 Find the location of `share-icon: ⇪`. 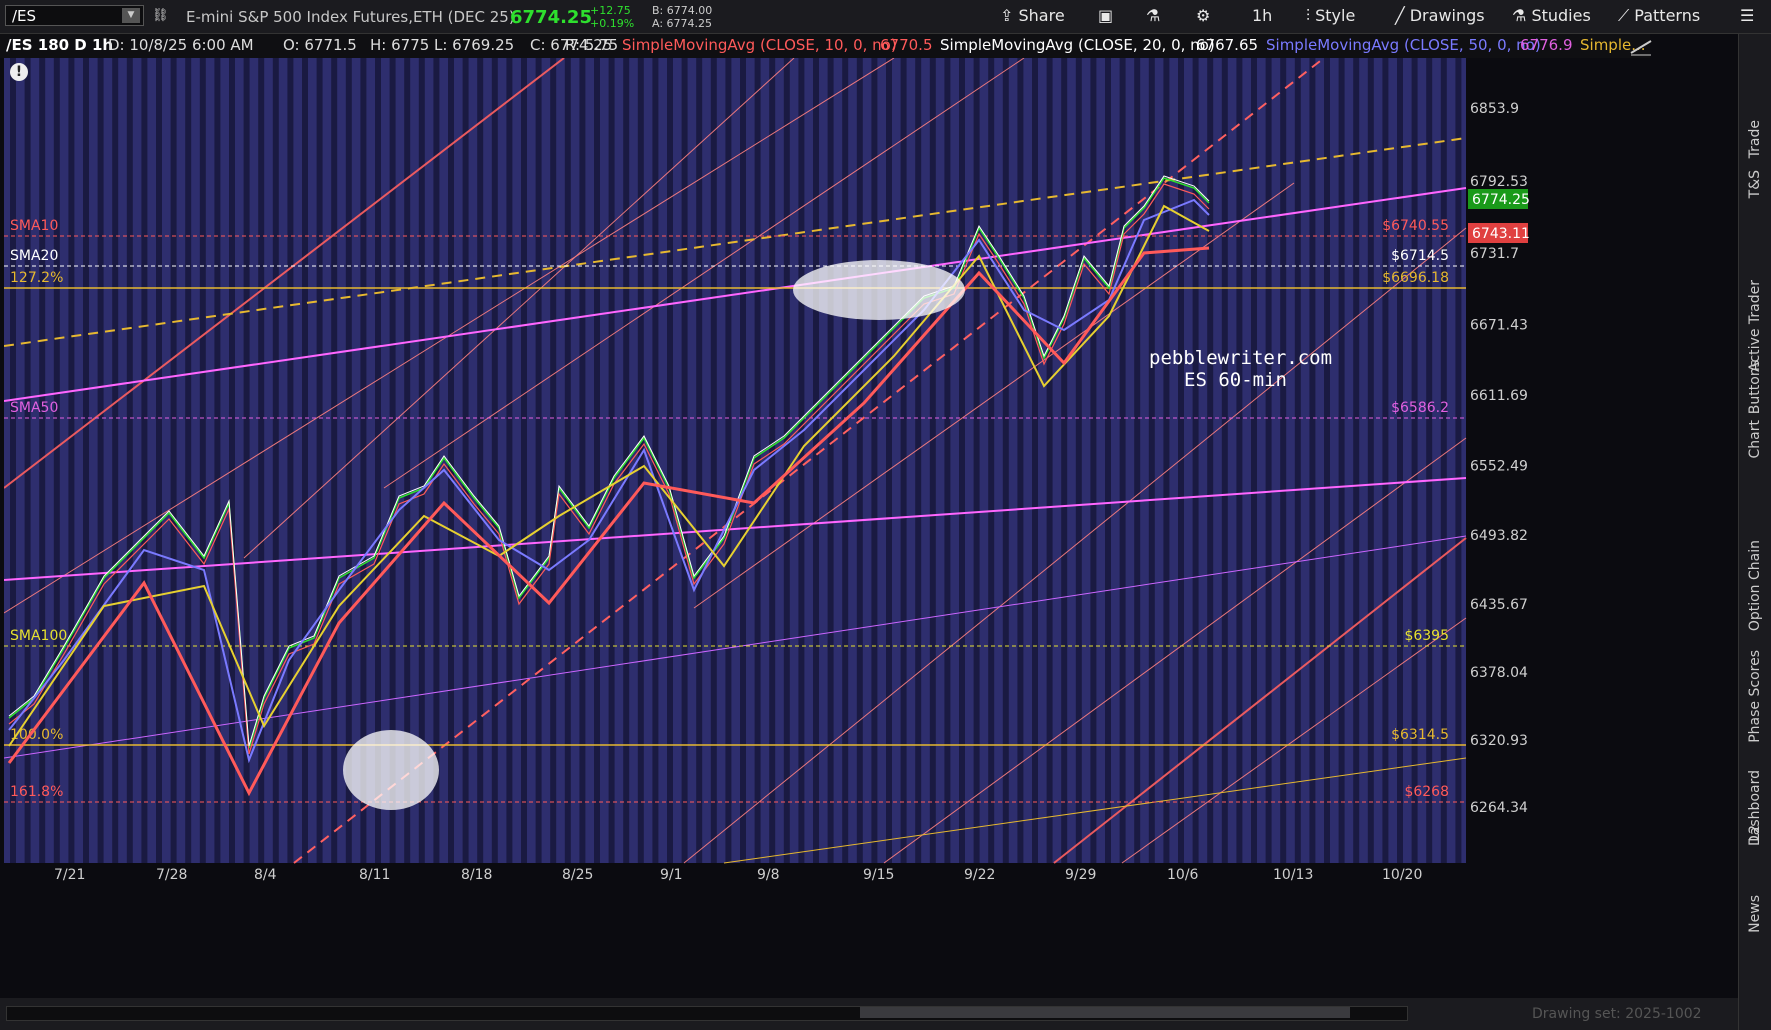

share-icon: ⇪ is located at coordinates (1007, 15).